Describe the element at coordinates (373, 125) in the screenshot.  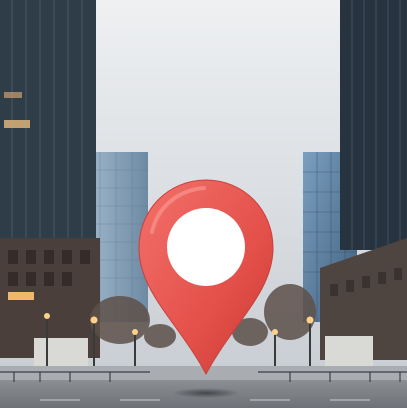
I see `tower-right` at that location.